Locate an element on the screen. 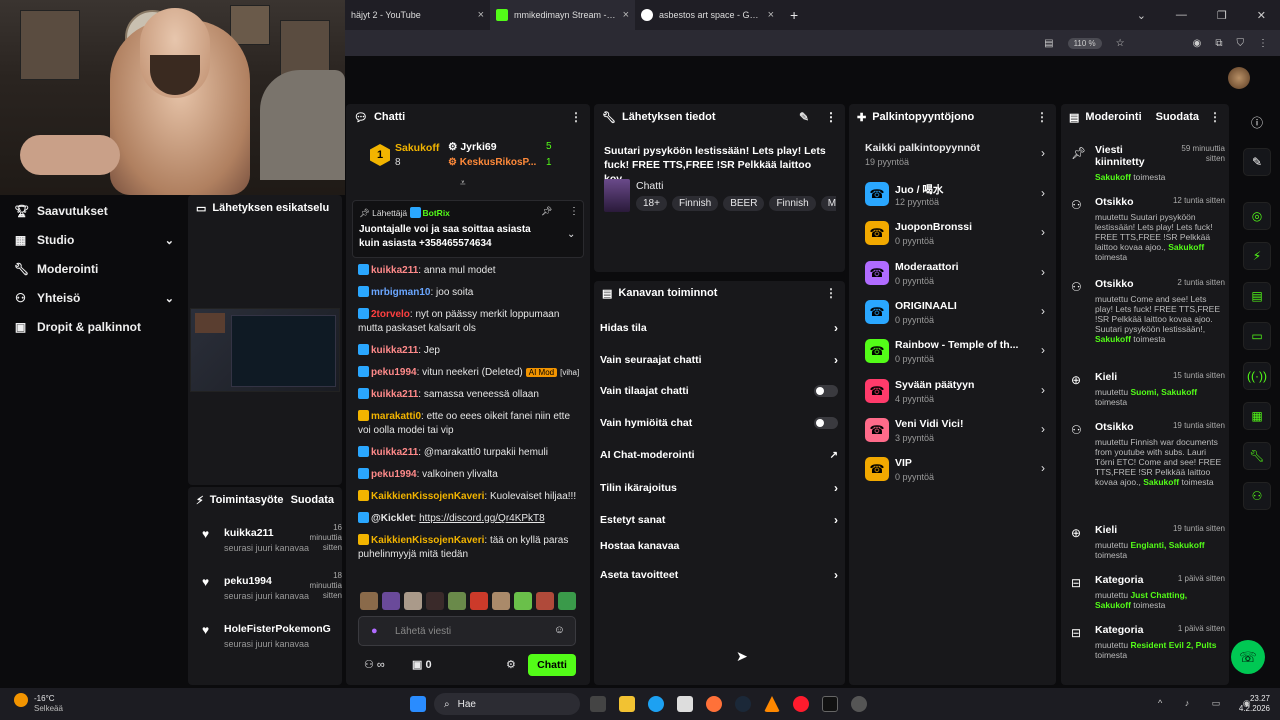 This screenshot has width=1280, height=720. chat-username: mrbigman10 is located at coordinates (400, 292).